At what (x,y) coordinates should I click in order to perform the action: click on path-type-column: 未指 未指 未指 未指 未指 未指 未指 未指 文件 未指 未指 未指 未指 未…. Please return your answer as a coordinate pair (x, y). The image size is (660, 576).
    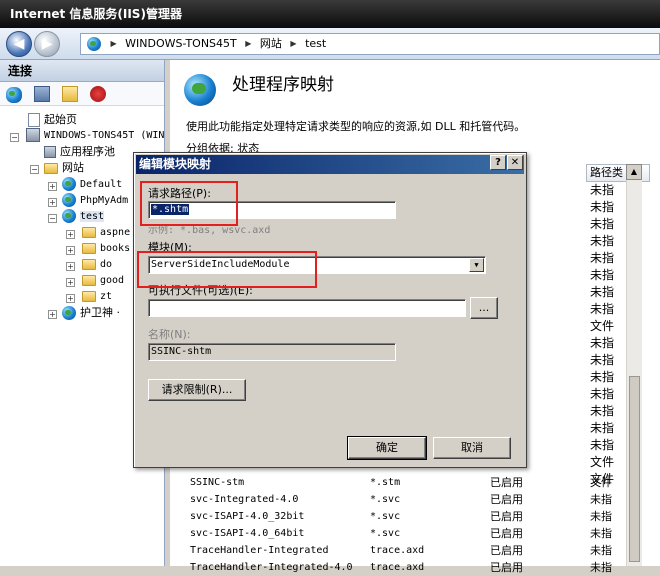
    Looking at the image, I should click on (602, 335).